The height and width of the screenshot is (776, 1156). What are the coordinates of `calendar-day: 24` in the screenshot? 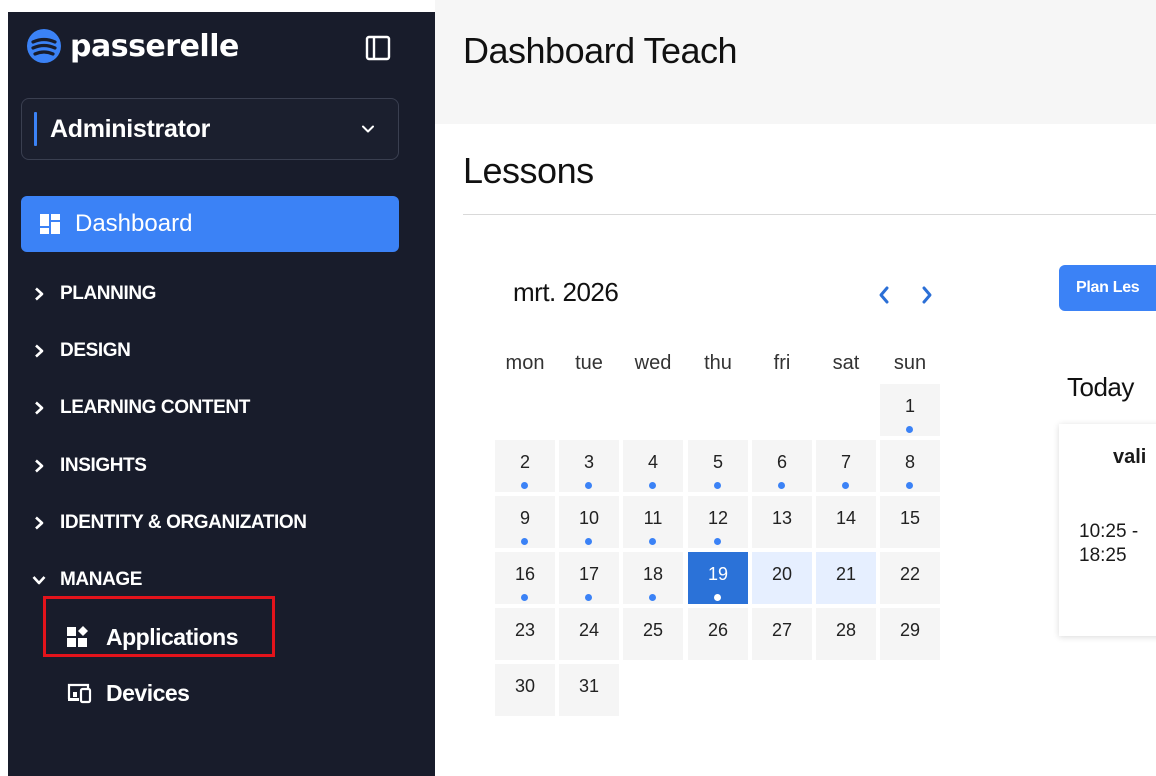 It's located at (589, 634).